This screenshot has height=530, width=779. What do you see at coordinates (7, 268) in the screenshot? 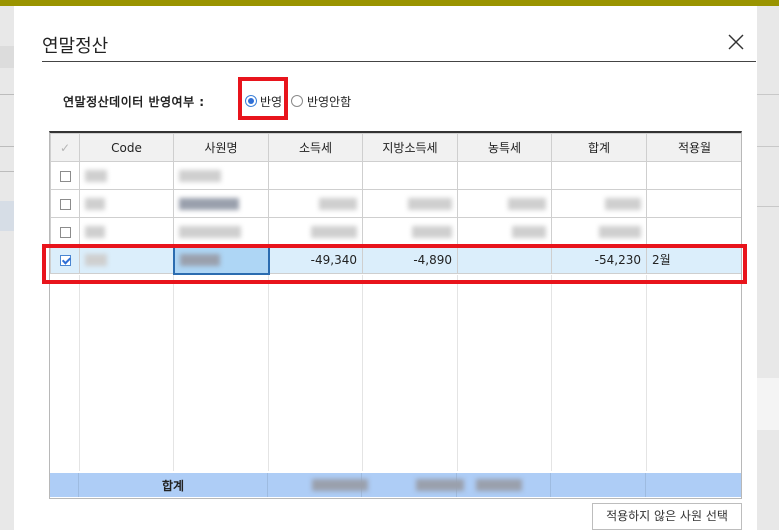
I see `background-app-left` at bounding box center [7, 268].